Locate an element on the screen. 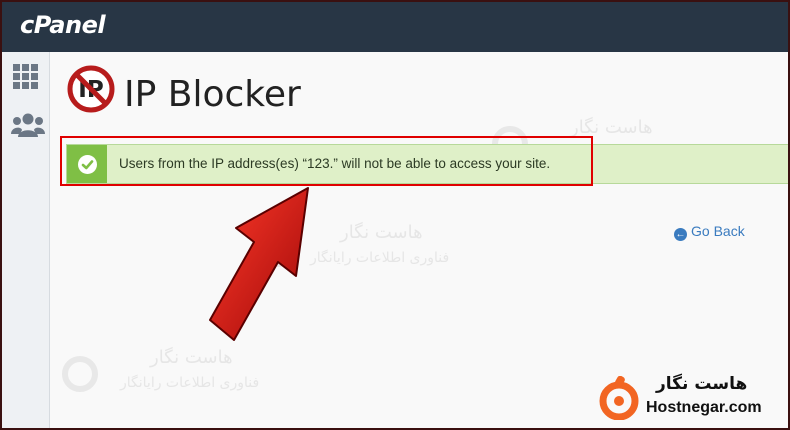 Image resolution: width=790 pixels, height=430 pixels. ip-blocked-icon: IP is located at coordinates (91, 89).